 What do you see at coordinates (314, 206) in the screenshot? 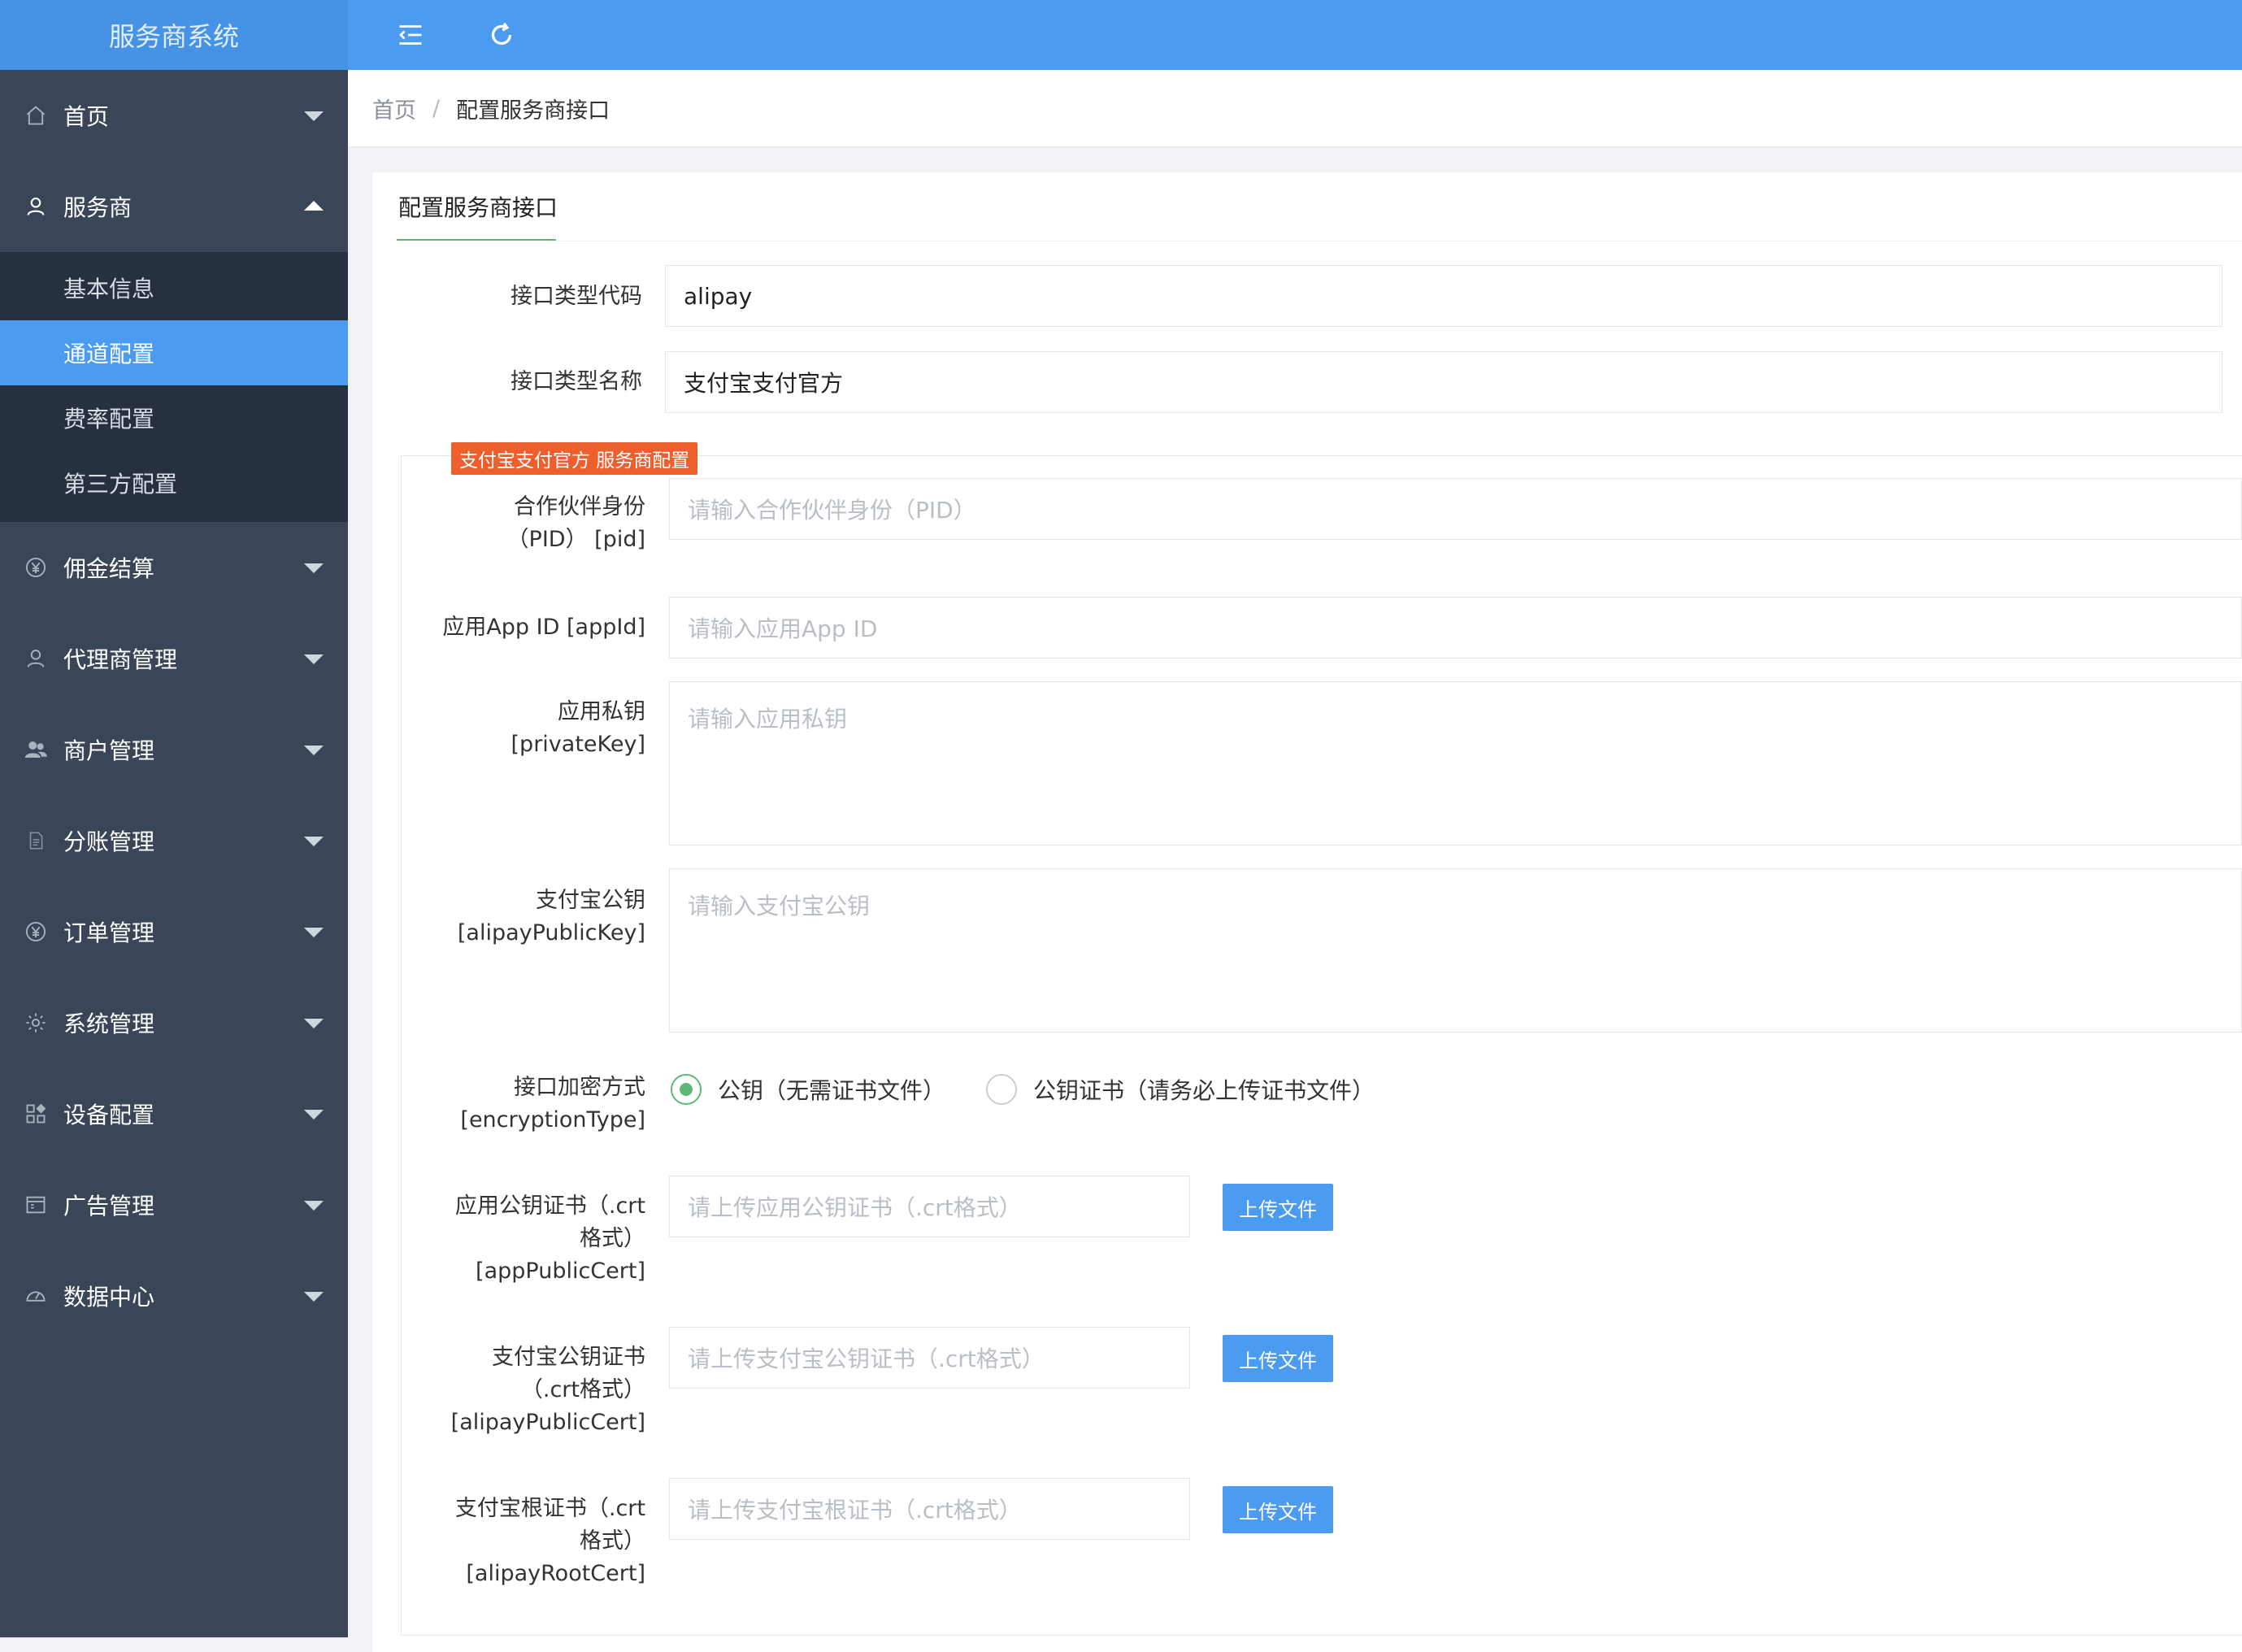
I see `caret-up-icon` at bounding box center [314, 206].